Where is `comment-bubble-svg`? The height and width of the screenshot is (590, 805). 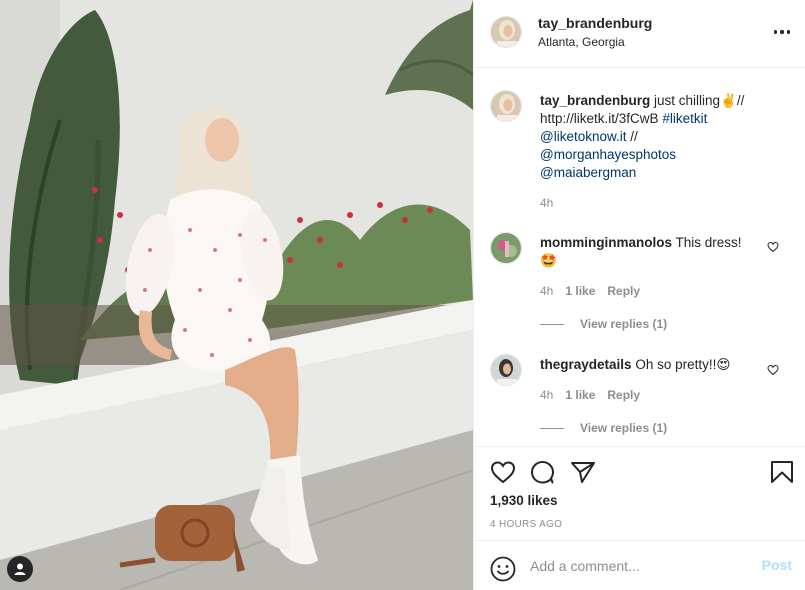 comment-bubble-svg is located at coordinates (542, 472).